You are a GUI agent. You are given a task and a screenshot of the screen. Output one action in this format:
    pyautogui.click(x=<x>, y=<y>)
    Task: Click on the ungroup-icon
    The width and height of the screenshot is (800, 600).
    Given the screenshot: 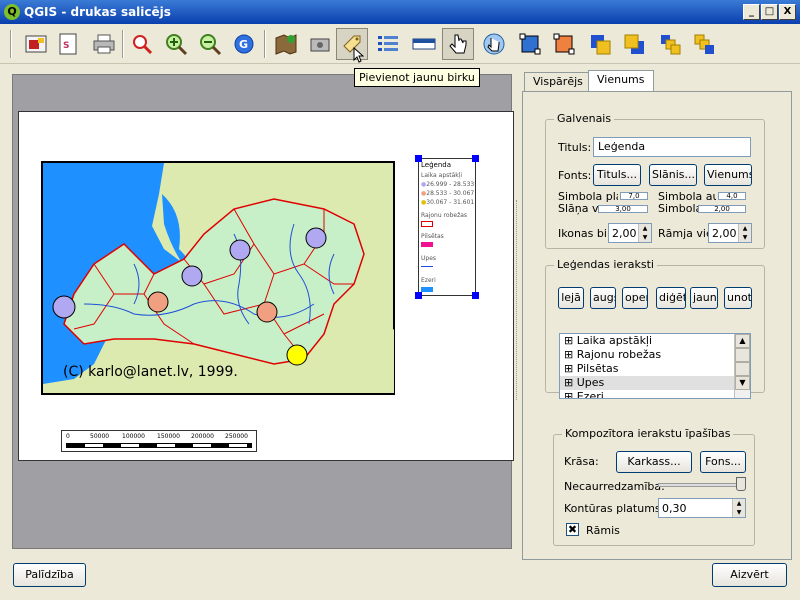 What is the action you would take?
    pyautogui.click(x=564, y=44)
    